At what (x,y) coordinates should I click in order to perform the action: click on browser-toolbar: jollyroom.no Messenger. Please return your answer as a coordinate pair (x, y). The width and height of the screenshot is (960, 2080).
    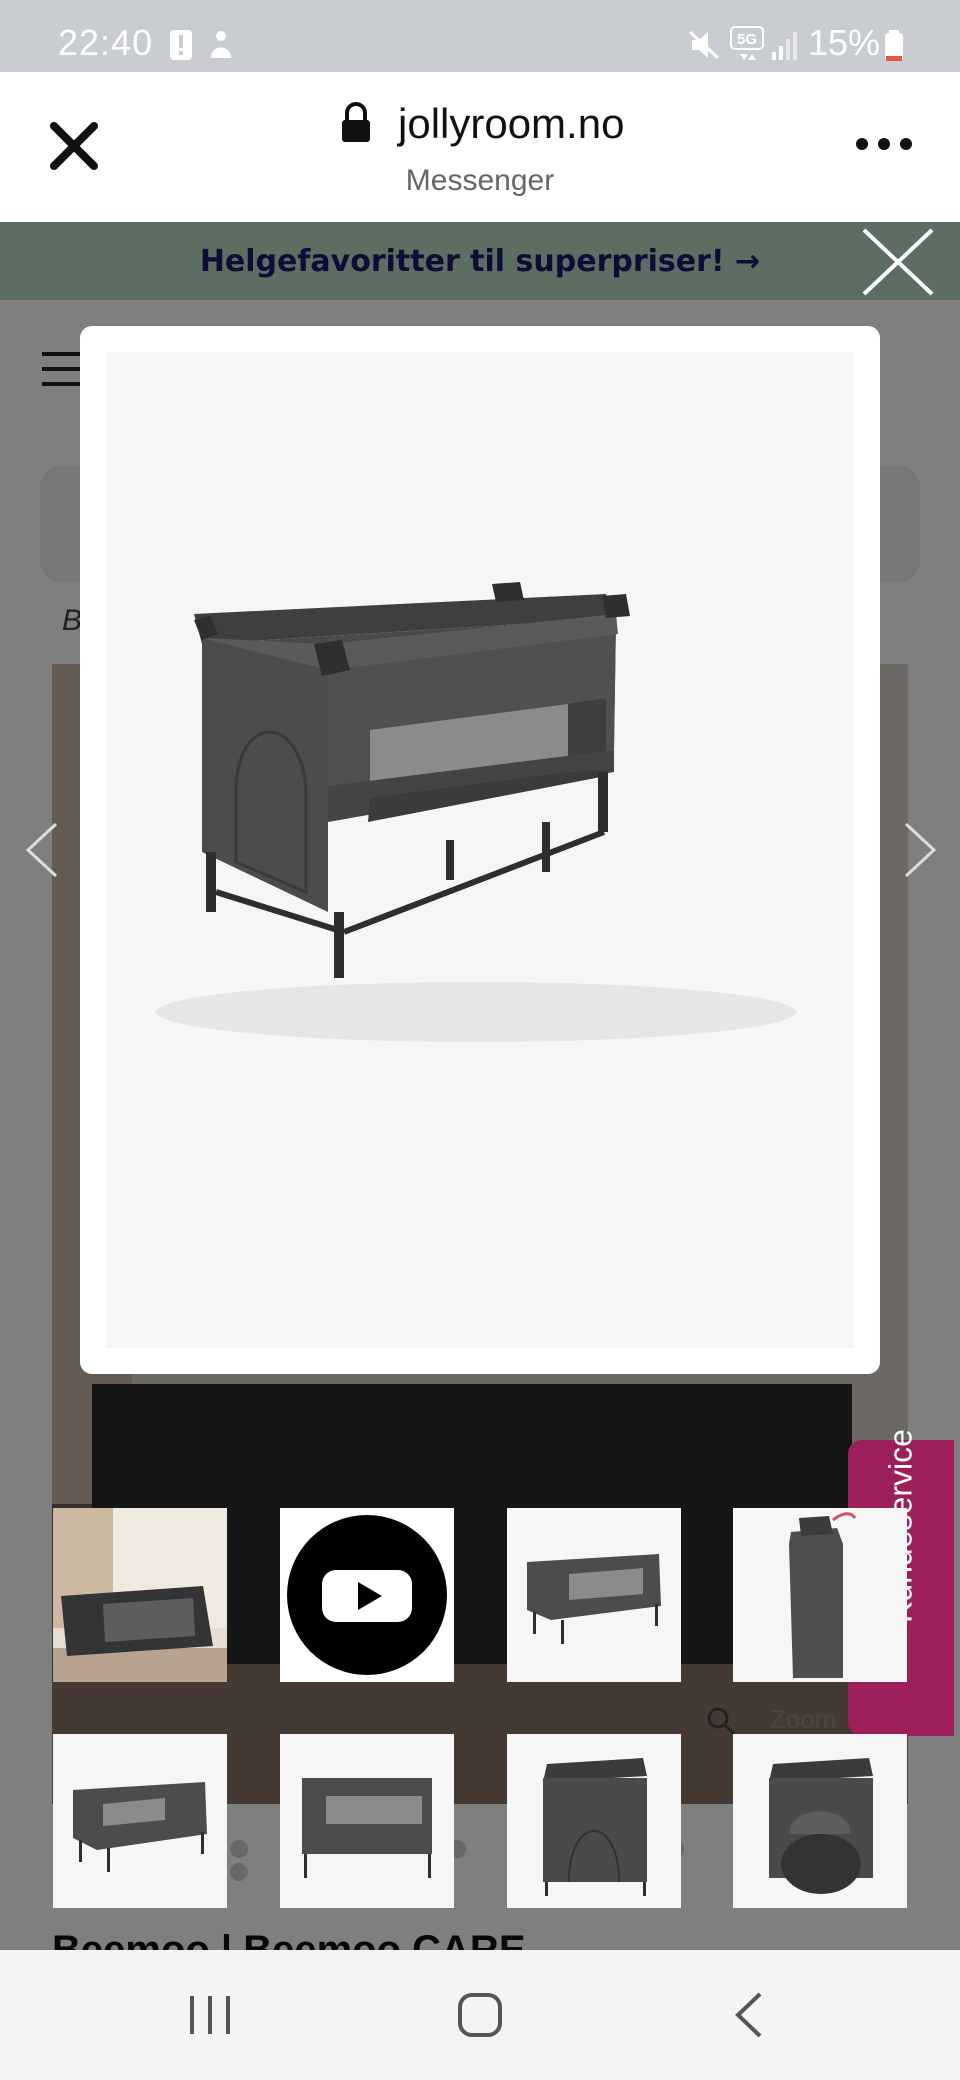
    Looking at the image, I should click on (480, 147).